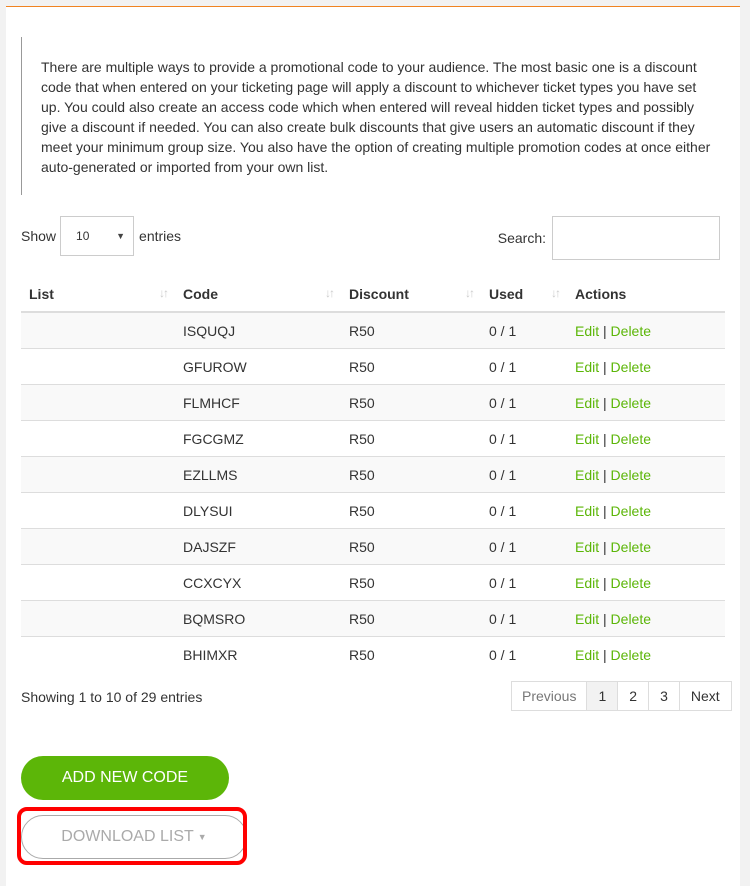 This screenshot has width=750, height=886. What do you see at coordinates (98, 295) in the screenshot?
I see `column-header-list: List ↓↑` at bounding box center [98, 295].